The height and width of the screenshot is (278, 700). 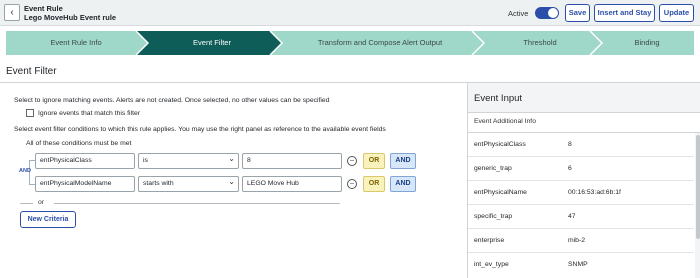 I want to click on event-field-row: entPhysicalName 00:16:53:ad:6b:1f, so click(x=581, y=193).